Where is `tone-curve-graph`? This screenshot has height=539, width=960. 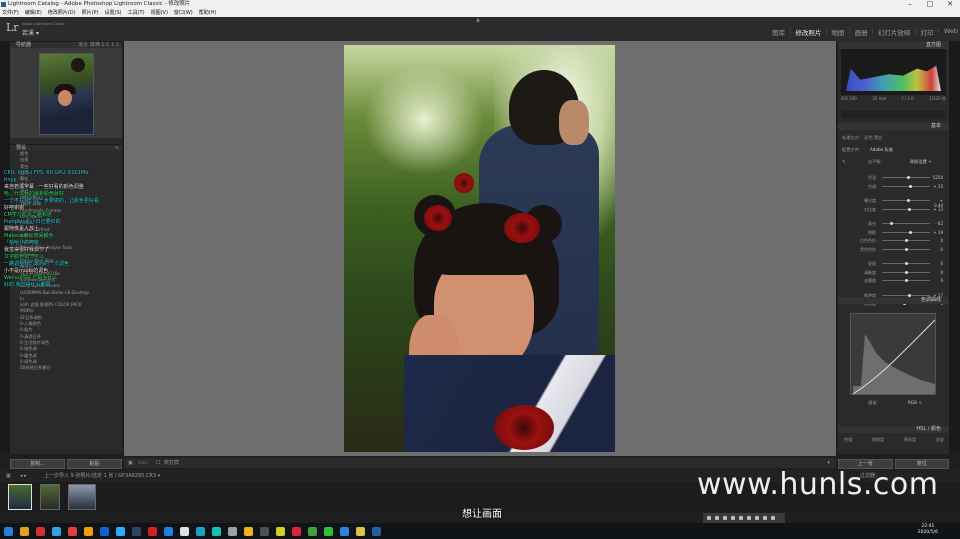
tone-curve-graph is located at coordinates (893, 354).